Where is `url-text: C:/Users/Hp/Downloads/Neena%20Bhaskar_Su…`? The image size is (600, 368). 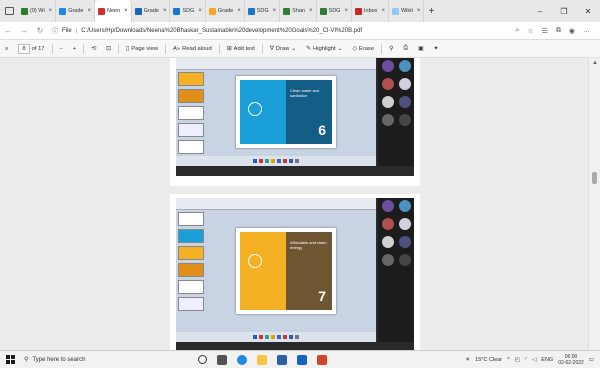
url-text: C:/Users/Hp/Downloads/Neena%20Bhaskar_Su… is located at coordinates (222, 30).